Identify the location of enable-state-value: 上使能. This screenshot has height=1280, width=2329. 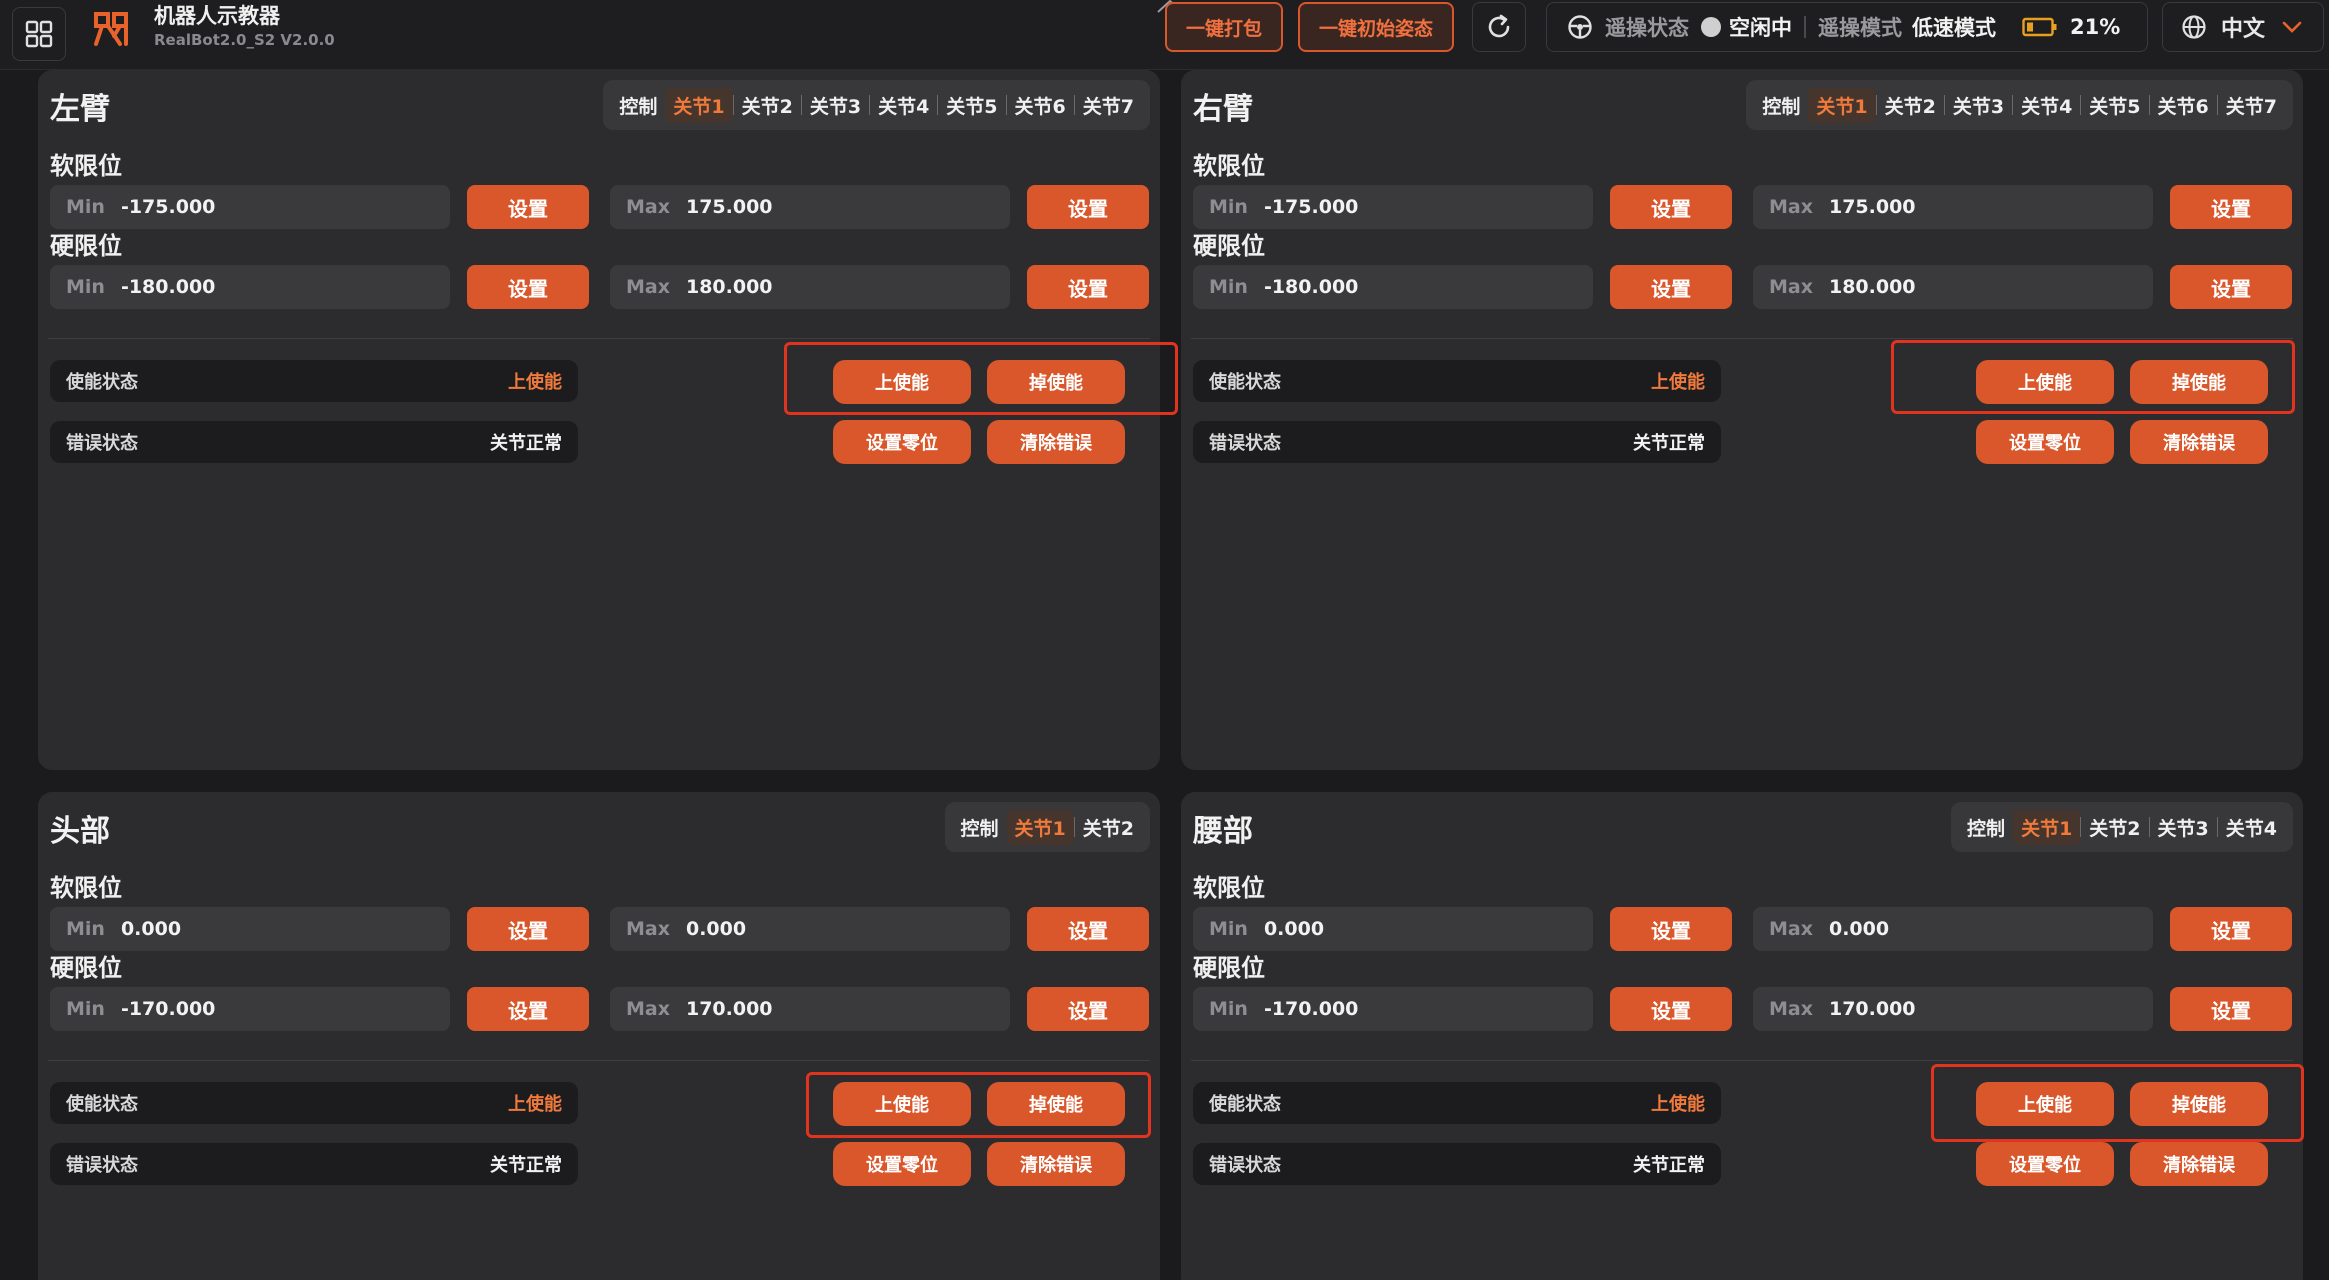
(1678, 1104).